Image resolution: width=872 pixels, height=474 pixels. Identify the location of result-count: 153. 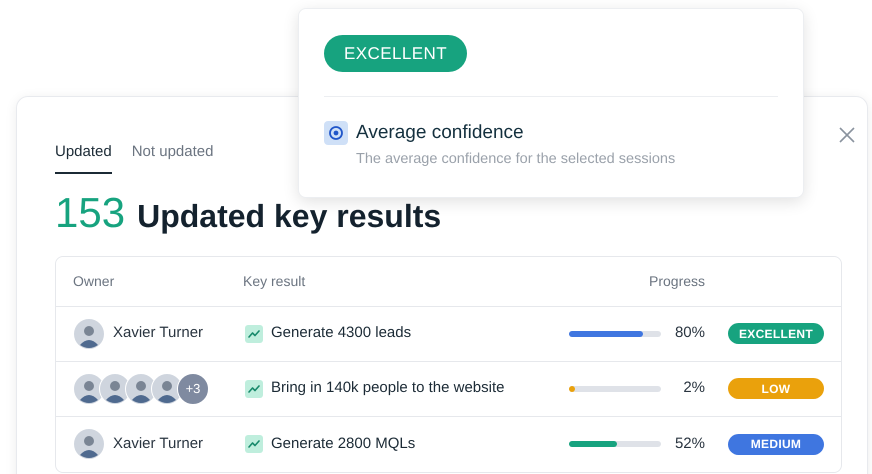
(90, 213).